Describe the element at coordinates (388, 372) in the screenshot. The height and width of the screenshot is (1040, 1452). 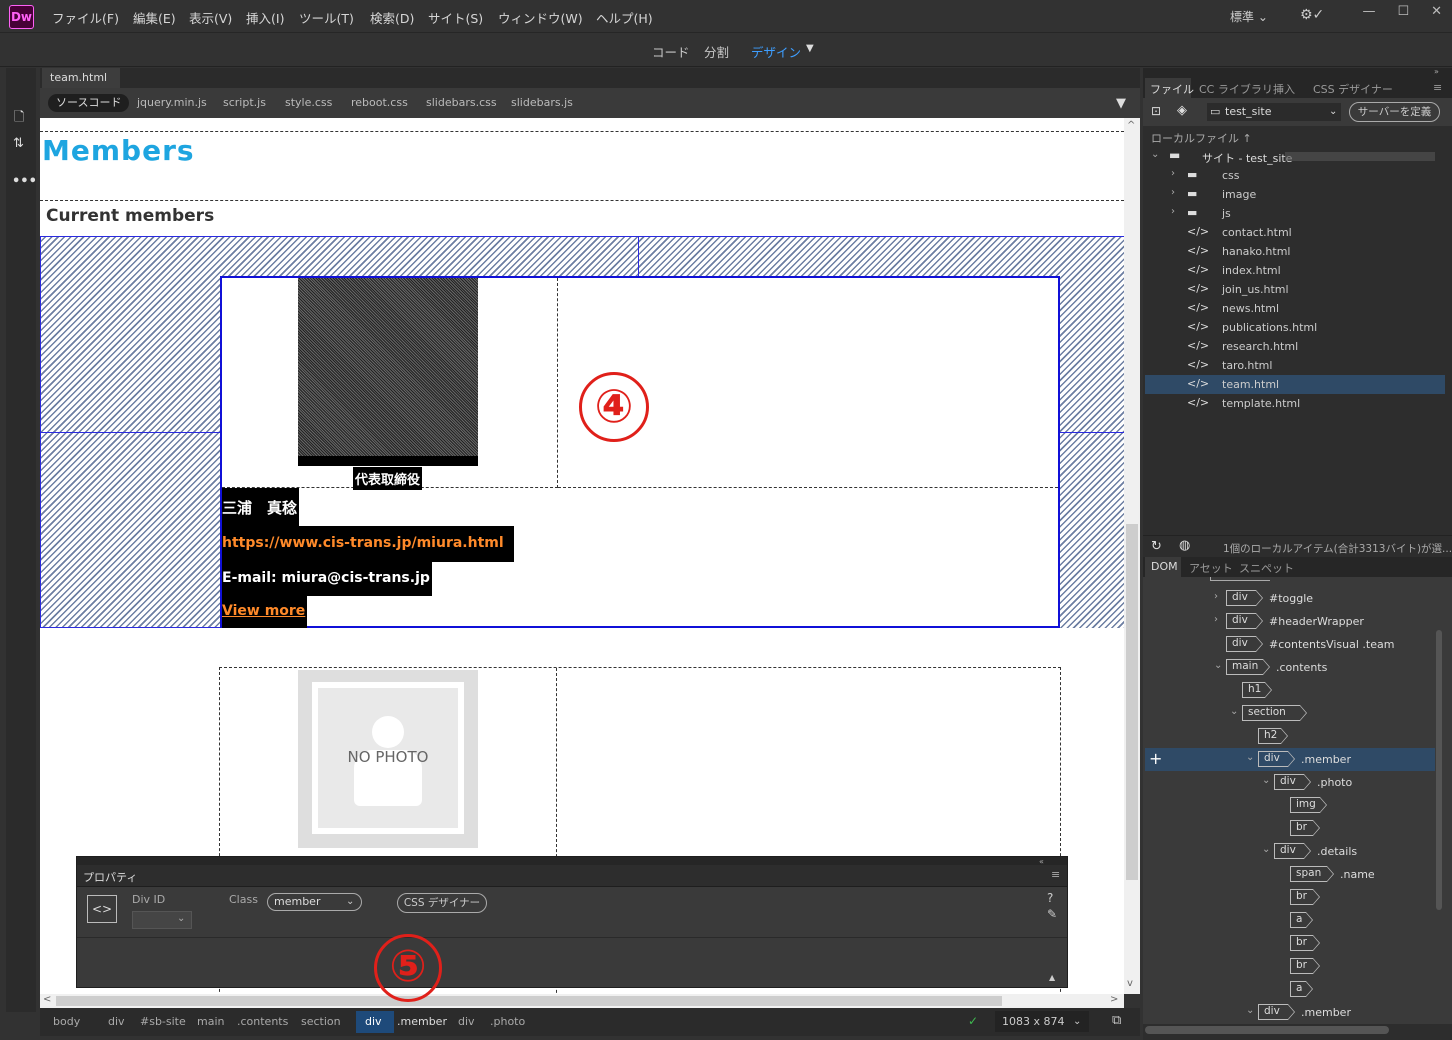
I see `member-photo` at that location.